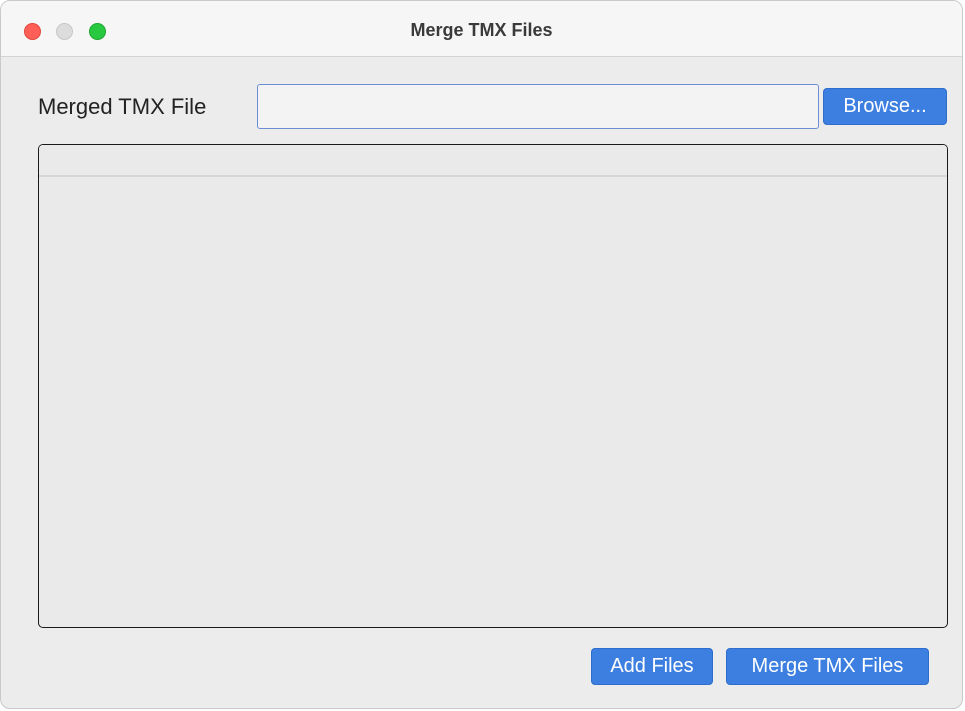 The height and width of the screenshot is (711, 965). I want to click on window-title: Merge TMX Files, so click(481, 30).